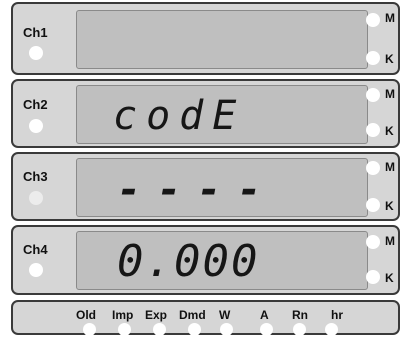 The width and height of the screenshot is (411, 338). I want to click on channel-2-display: codE, so click(222, 114).